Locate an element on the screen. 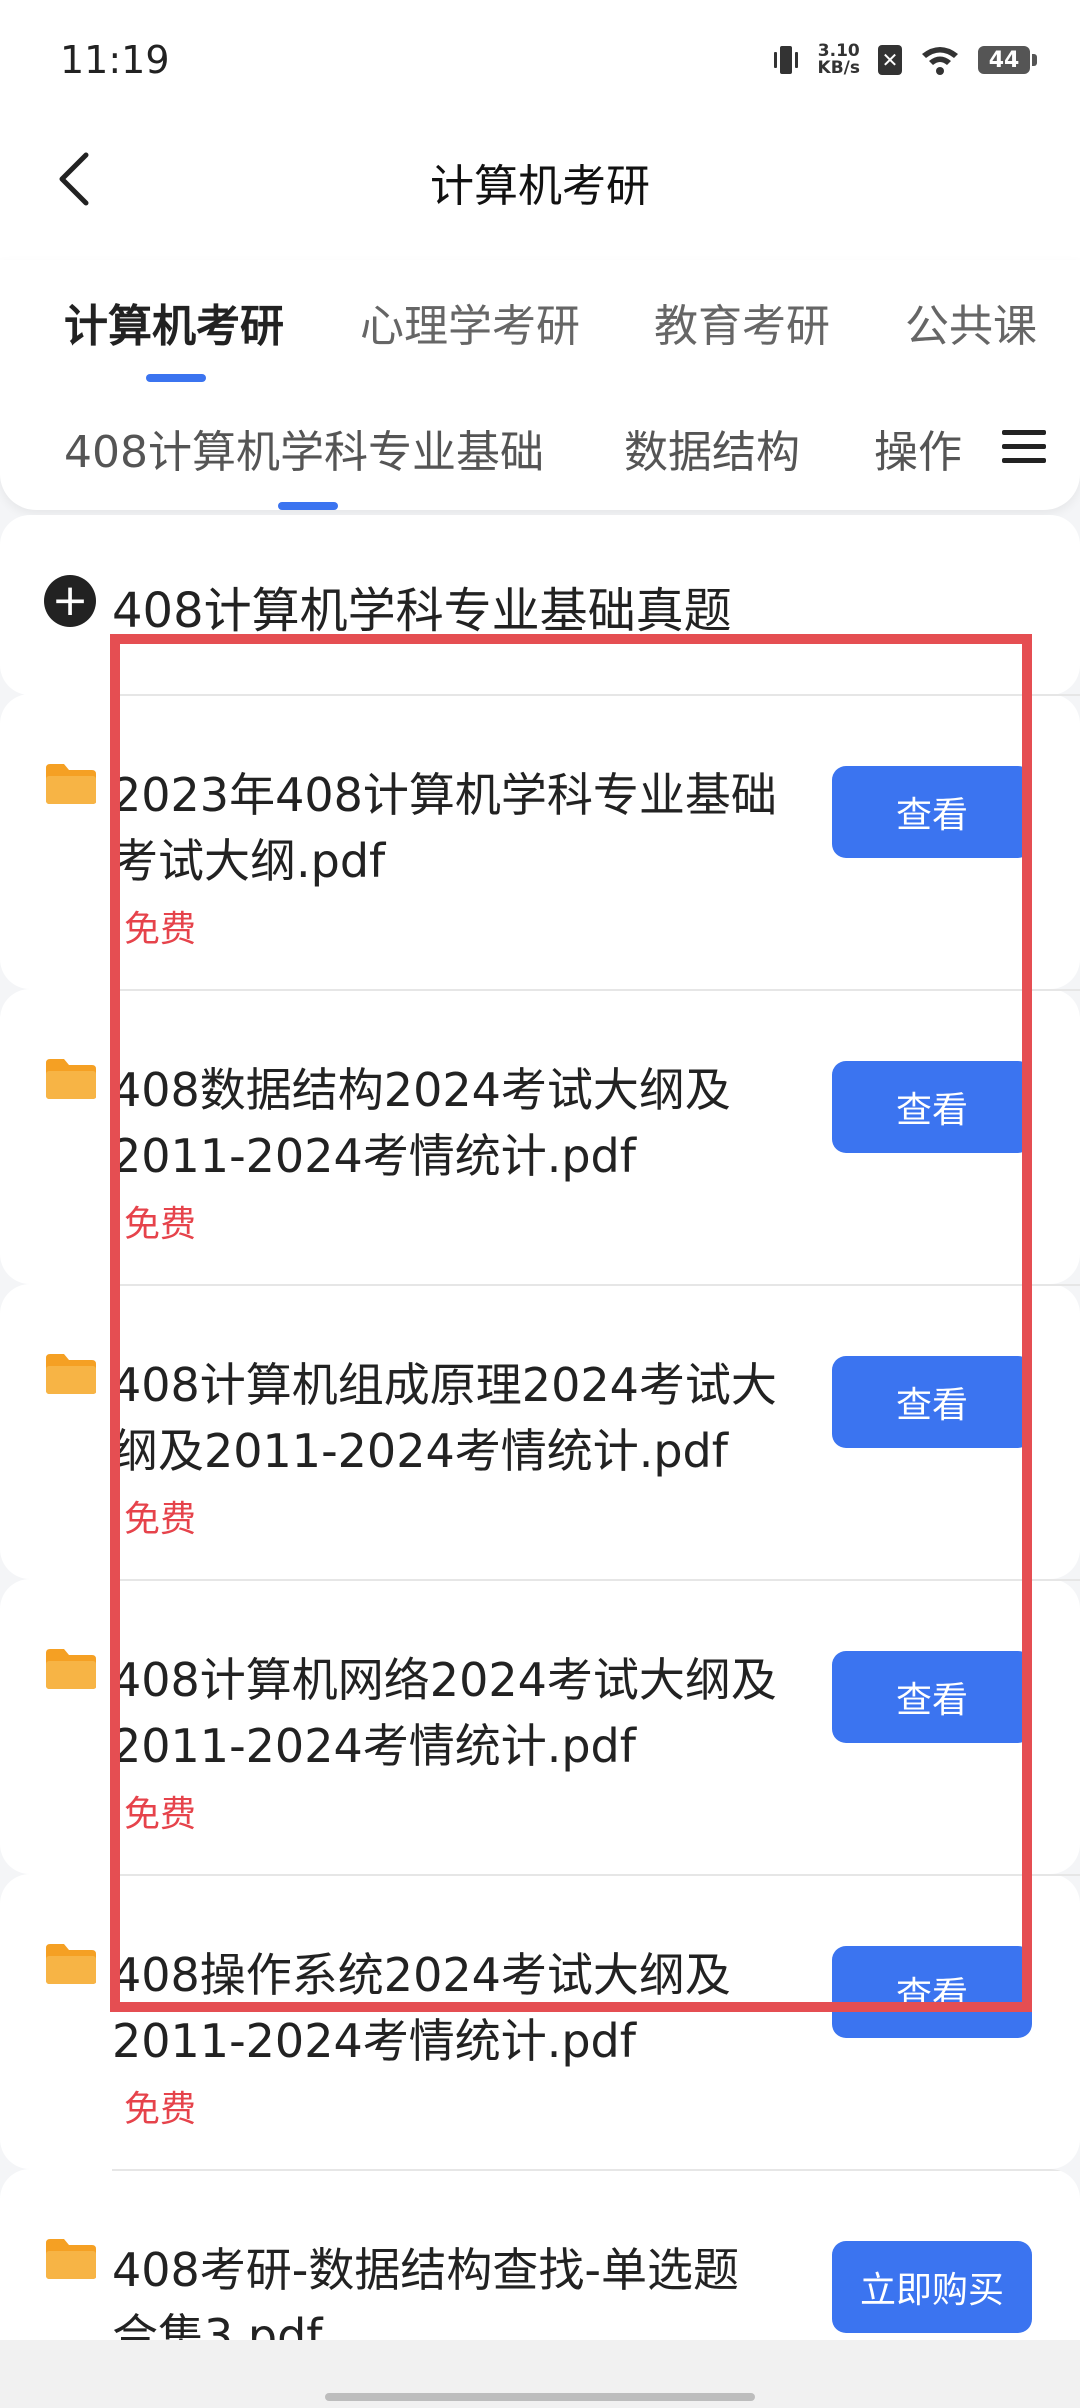 Image resolution: width=1080 pixels, height=2408 pixels. file-name: 408考研-数据结构查找-单选题 合集3.pdf is located at coordinates (457, 2288).